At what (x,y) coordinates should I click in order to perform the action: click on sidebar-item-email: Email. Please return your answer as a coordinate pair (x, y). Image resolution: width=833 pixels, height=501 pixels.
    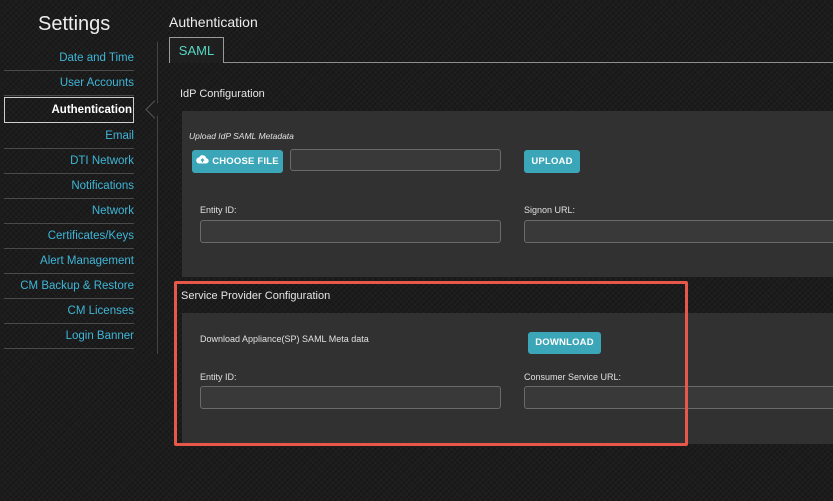
    Looking at the image, I should click on (69, 136).